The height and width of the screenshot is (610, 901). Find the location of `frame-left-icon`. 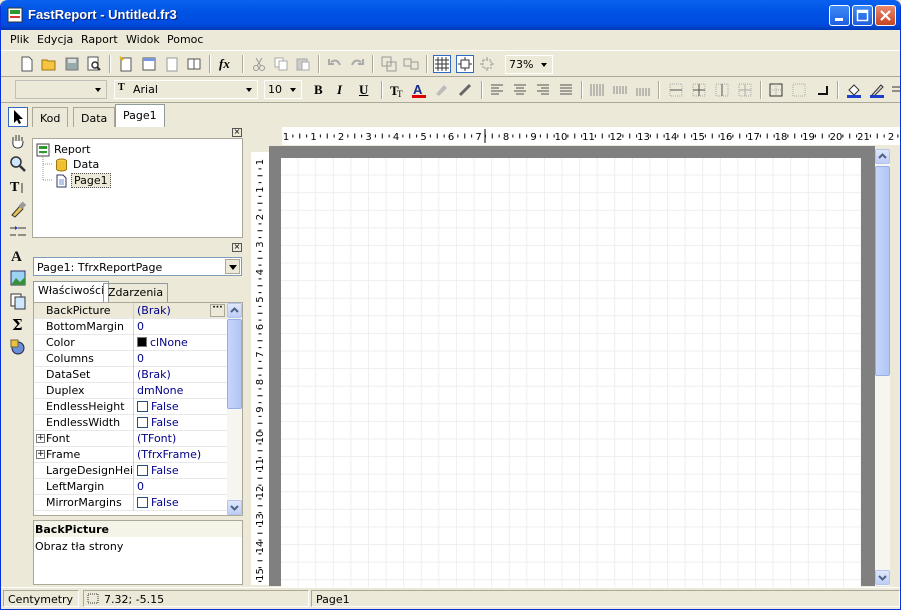

frame-left-icon is located at coordinates (722, 90).